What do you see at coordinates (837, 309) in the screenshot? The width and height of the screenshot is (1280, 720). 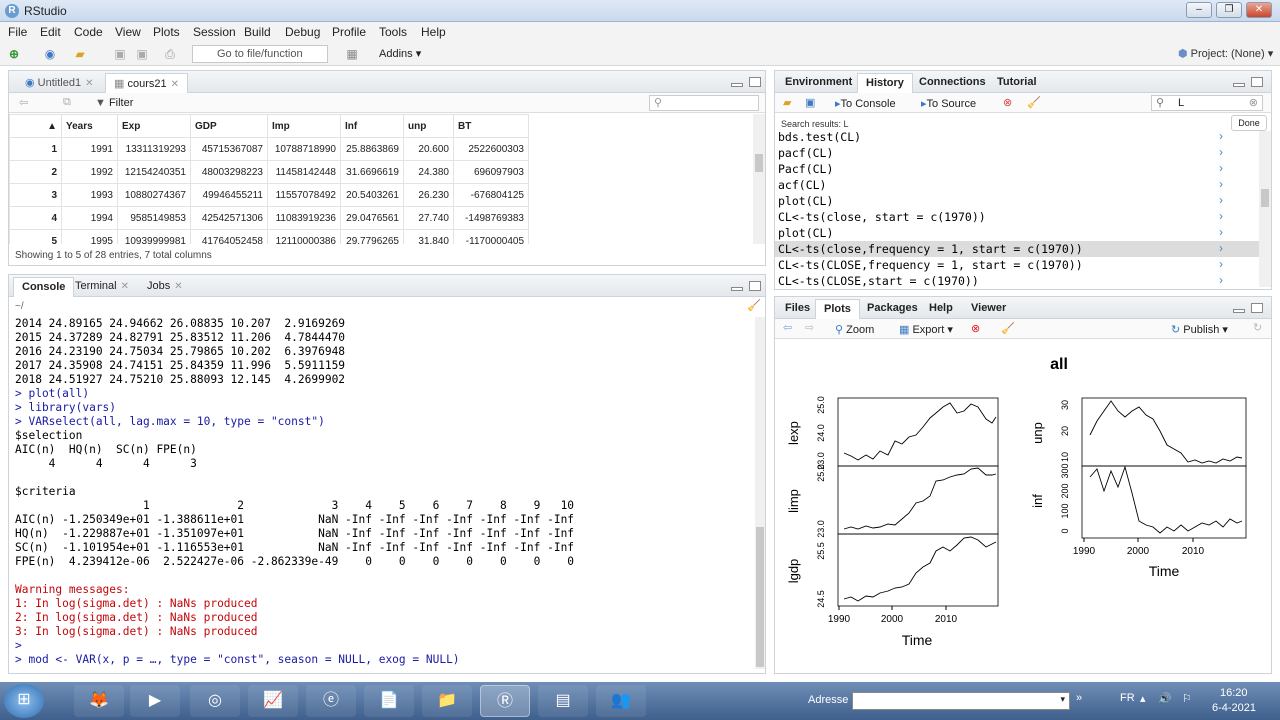 I see `tab-plots: Plots` at bounding box center [837, 309].